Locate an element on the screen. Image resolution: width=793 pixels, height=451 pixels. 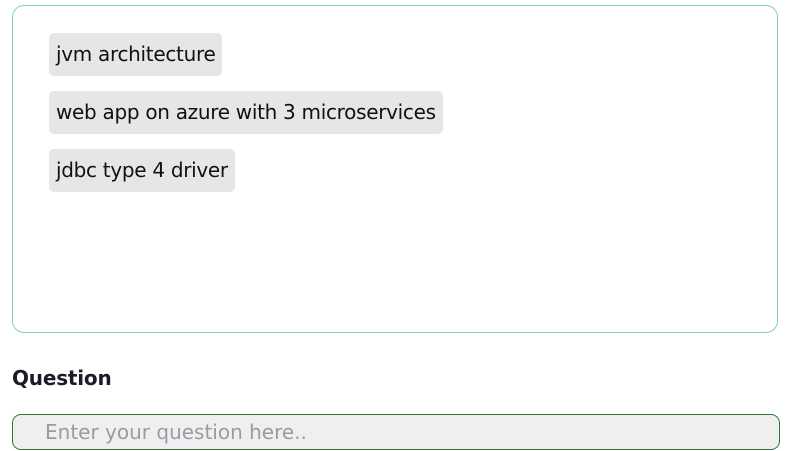
suggestion-chip-jvm-architecture: jvm architecture is located at coordinates (136, 54).